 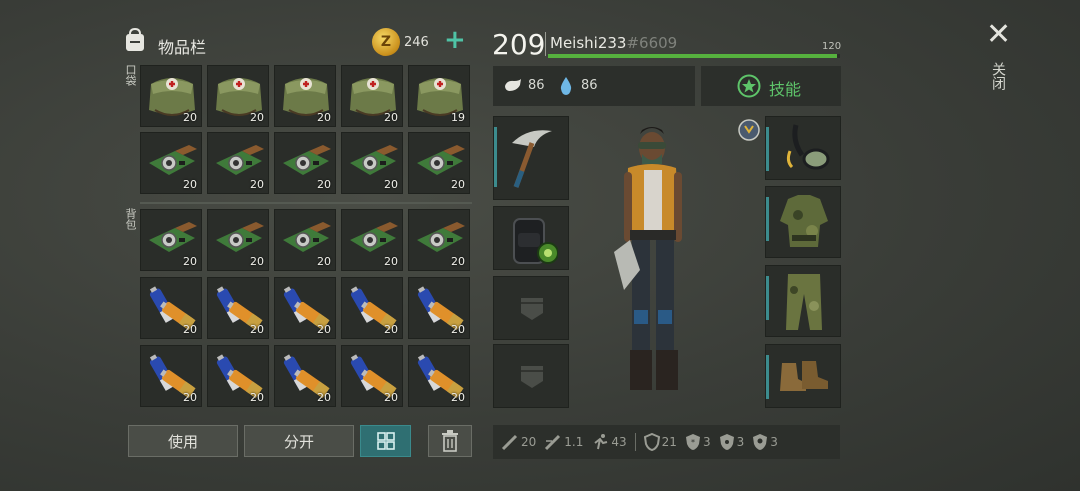 I want to click on boots-icon, so click(x=804, y=376).